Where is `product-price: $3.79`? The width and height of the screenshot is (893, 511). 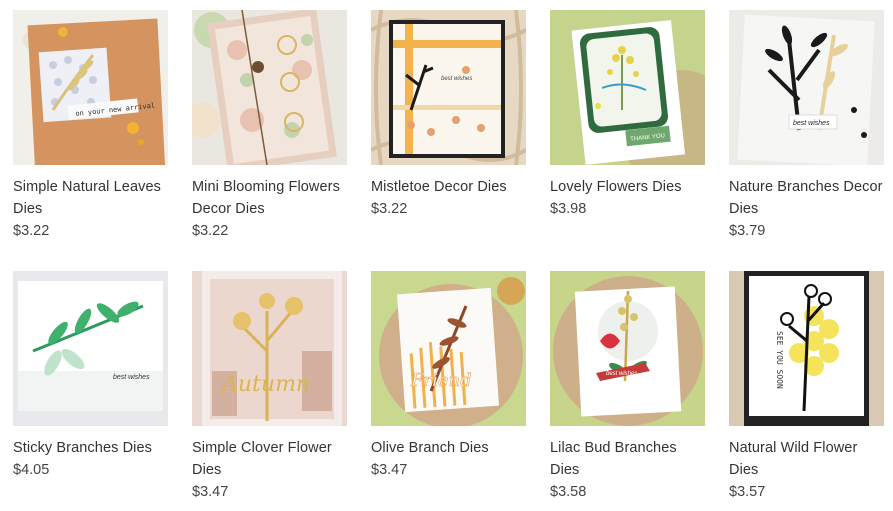
product-price: $3.79 is located at coordinates (747, 231).